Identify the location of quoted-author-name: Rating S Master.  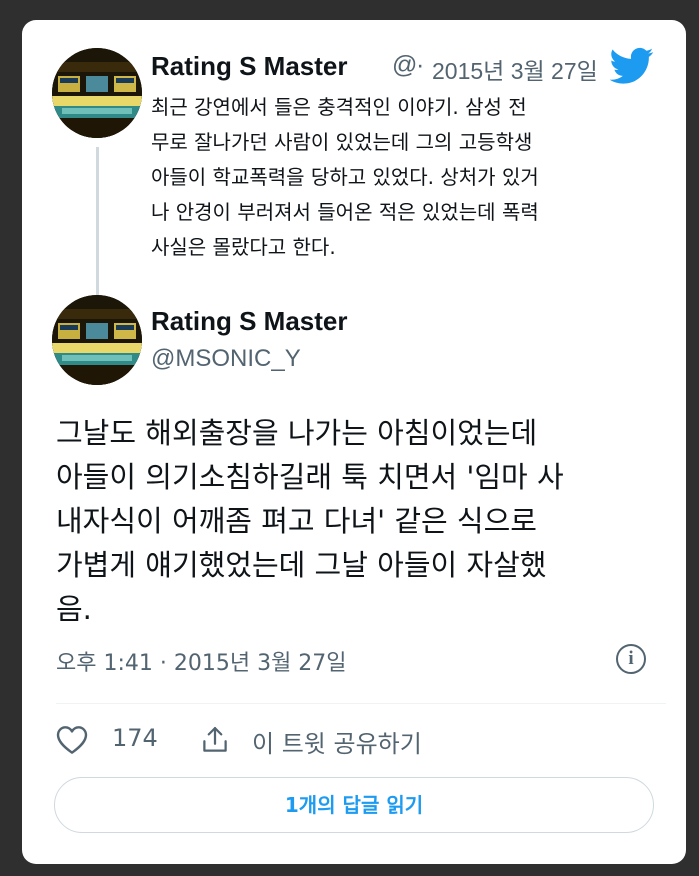
(249, 66).